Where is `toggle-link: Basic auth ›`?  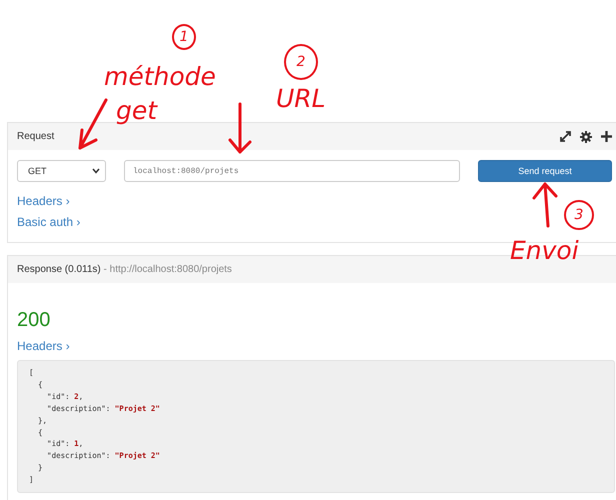 toggle-link: Basic auth › is located at coordinates (48, 222).